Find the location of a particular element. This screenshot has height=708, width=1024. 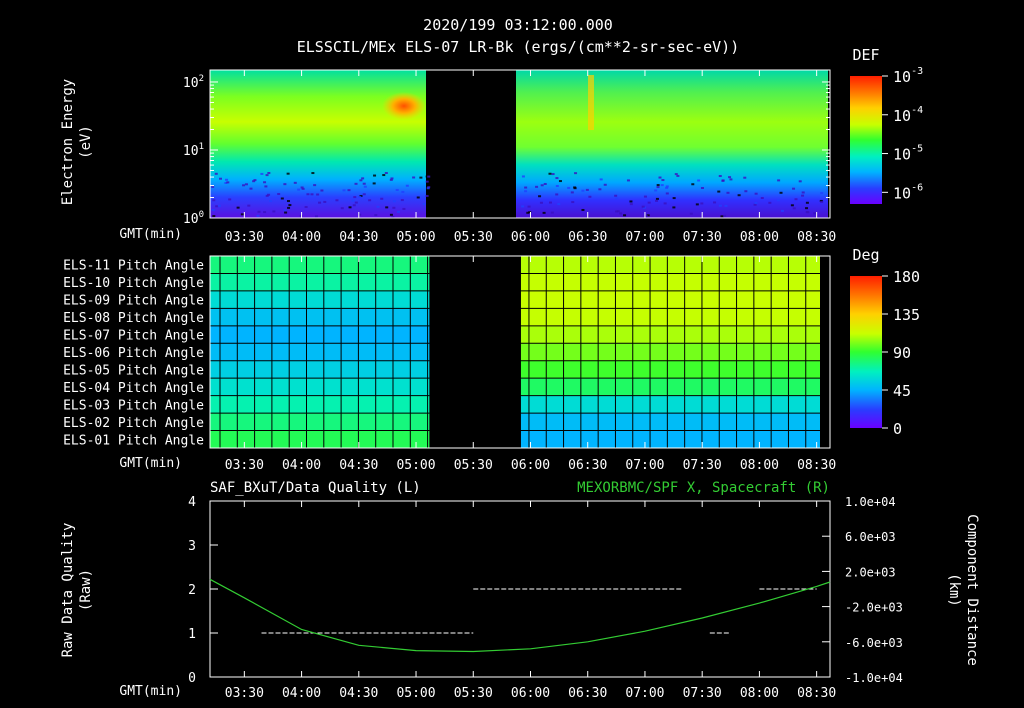

def-colorbar-tick-label: 10-4 is located at coordinates (908, 115).